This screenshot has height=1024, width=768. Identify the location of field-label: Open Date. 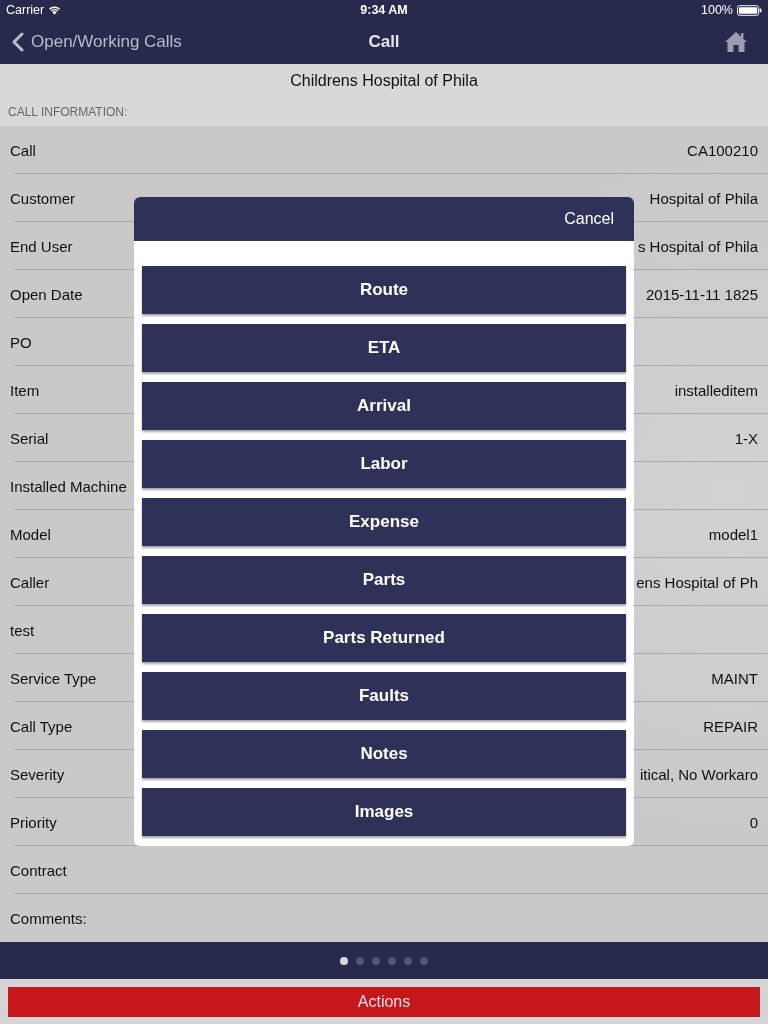
(46, 294).